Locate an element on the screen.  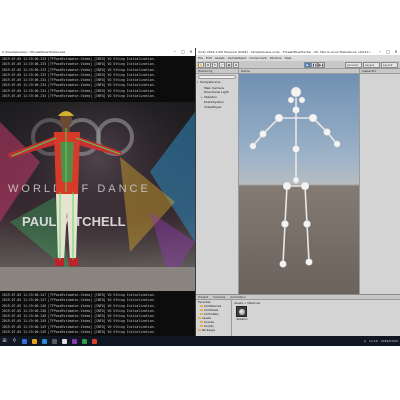
windows-taskbar: ⊞ ⚲ A 11:19 2019/07/05 is located at coordinates (200, 341).